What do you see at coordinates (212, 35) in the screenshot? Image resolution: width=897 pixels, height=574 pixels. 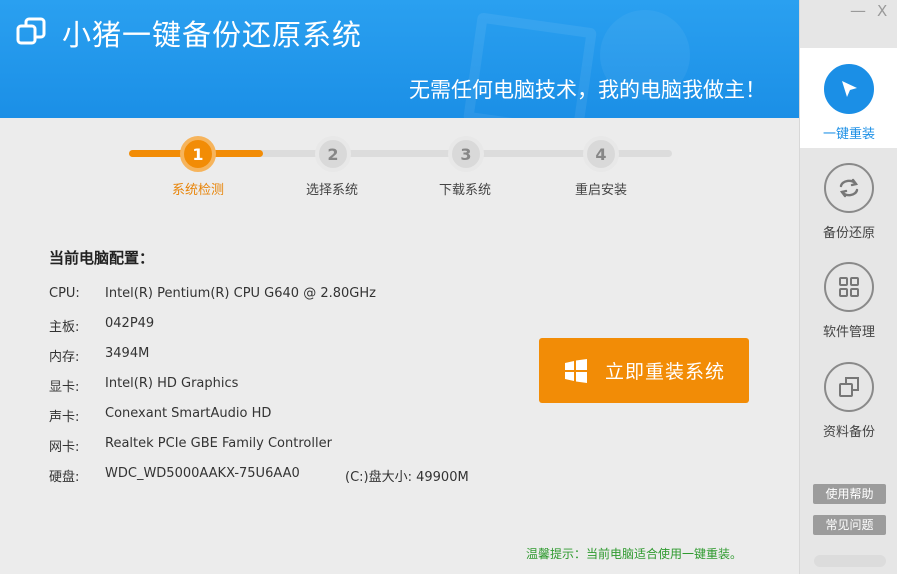 I see `app-title: 小猪一键备份还原系统` at bounding box center [212, 35].